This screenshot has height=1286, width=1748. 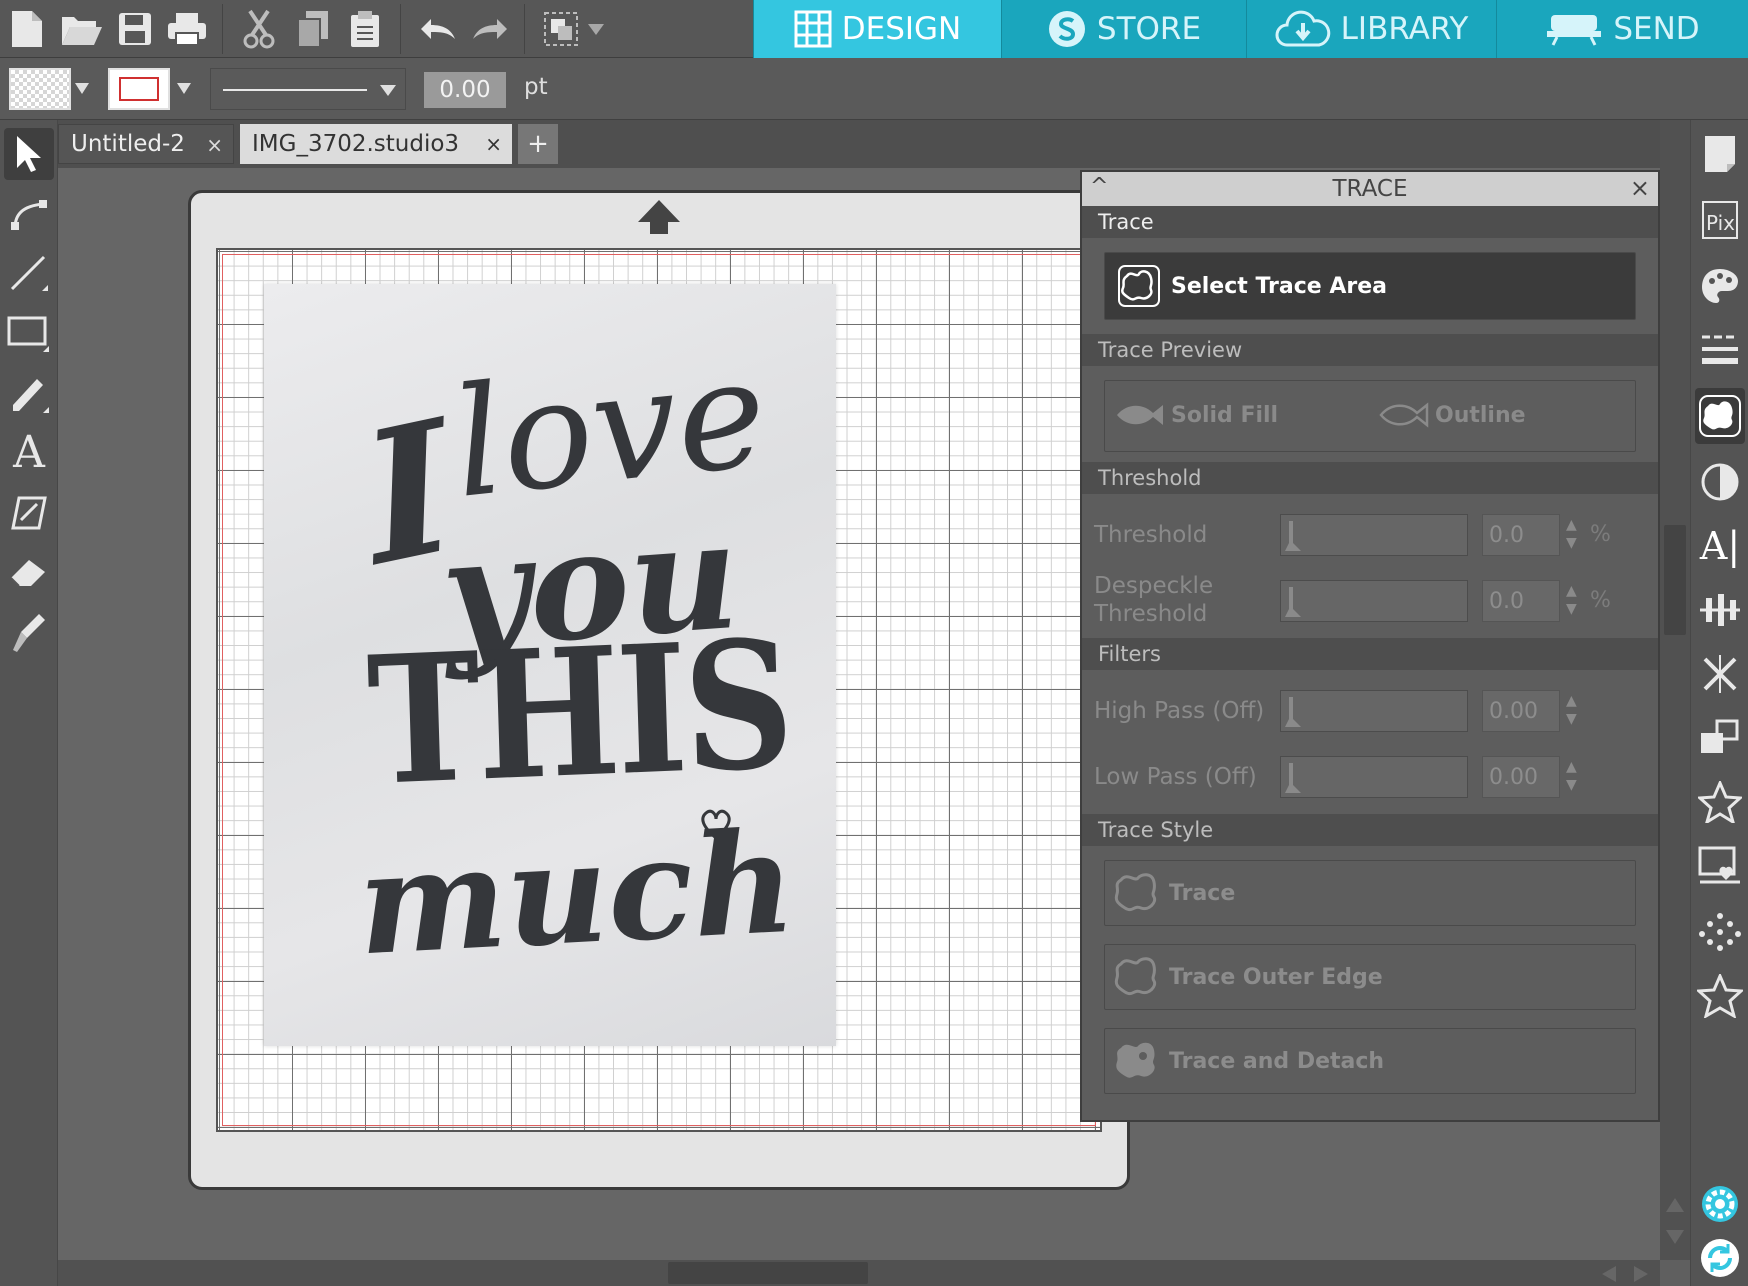 I want to click on line-width-input: 0.00, so click(x=465, y=90).